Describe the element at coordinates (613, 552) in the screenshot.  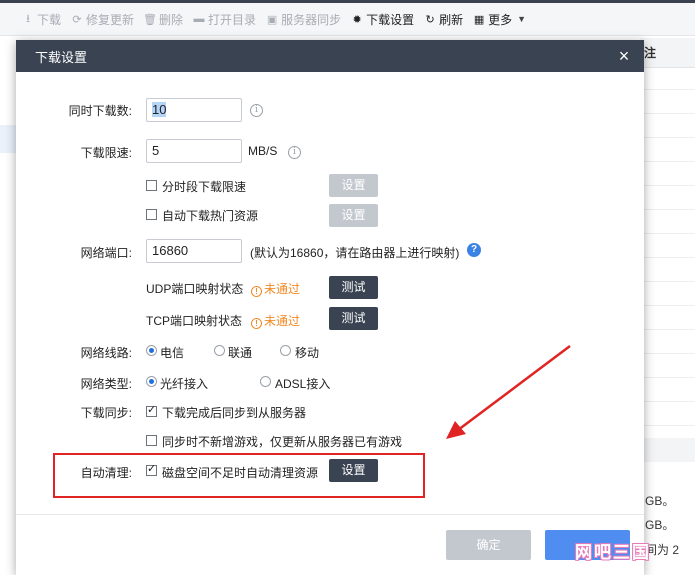
I see `watermark-logo: 网吧三国` at that location.